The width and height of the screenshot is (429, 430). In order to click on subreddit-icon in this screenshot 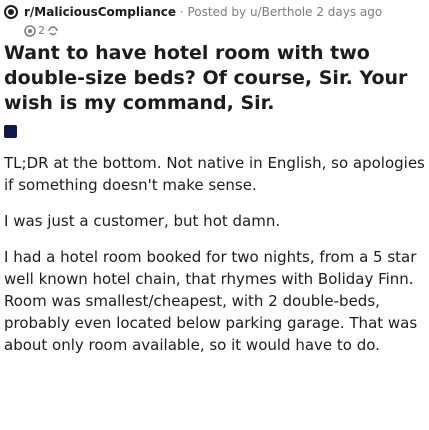, I will do `click(11, 12)`.